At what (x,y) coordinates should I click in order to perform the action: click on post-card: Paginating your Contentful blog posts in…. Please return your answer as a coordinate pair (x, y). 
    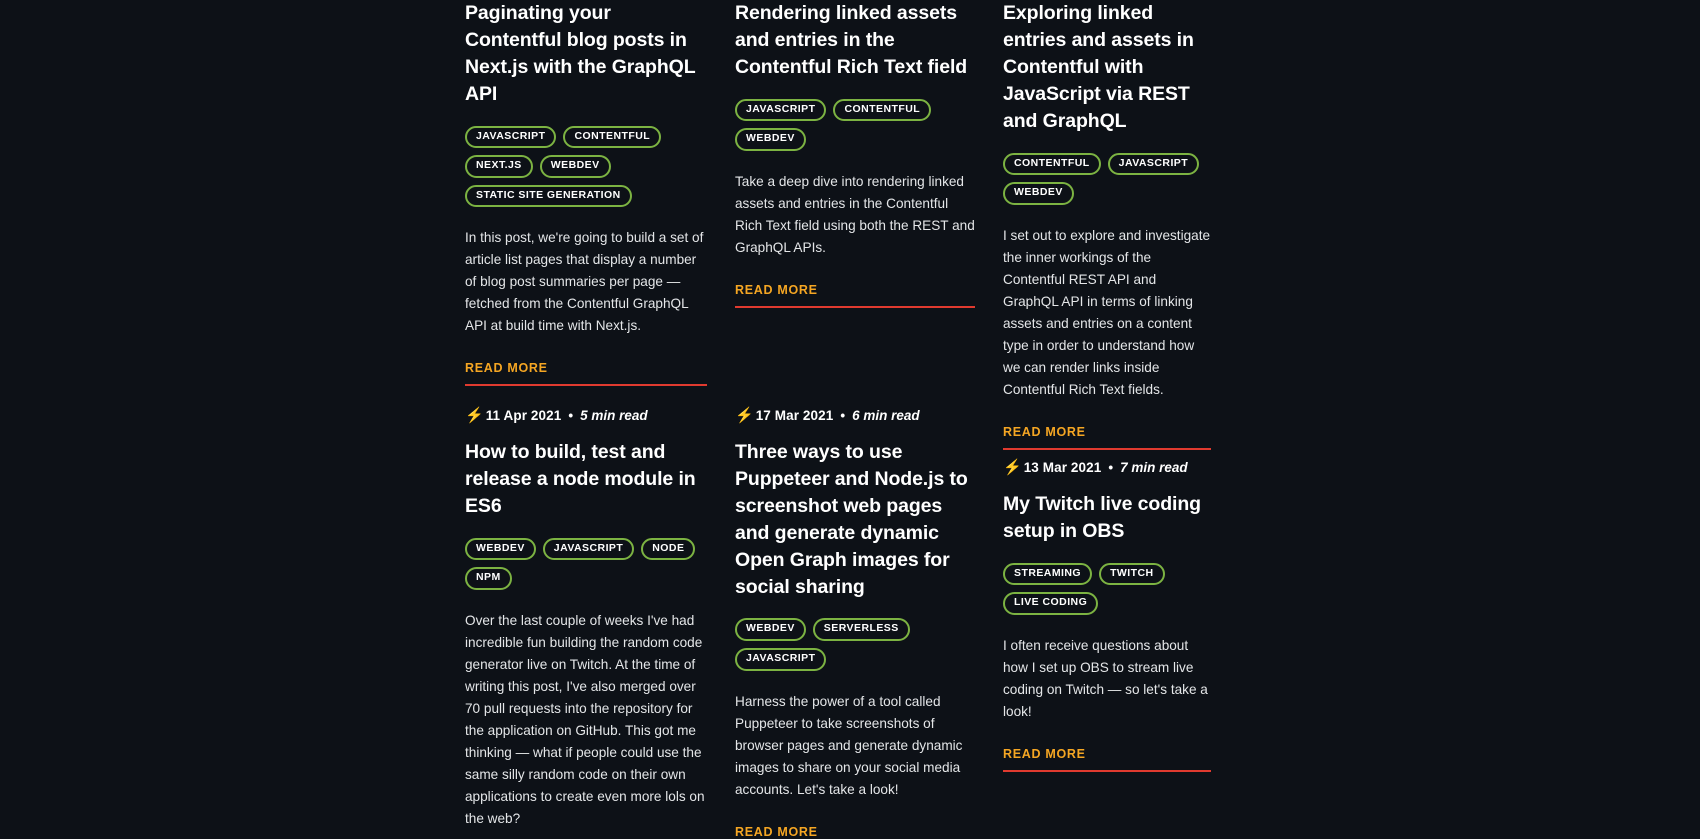
    Looking at the image, I should click on (586, 193).